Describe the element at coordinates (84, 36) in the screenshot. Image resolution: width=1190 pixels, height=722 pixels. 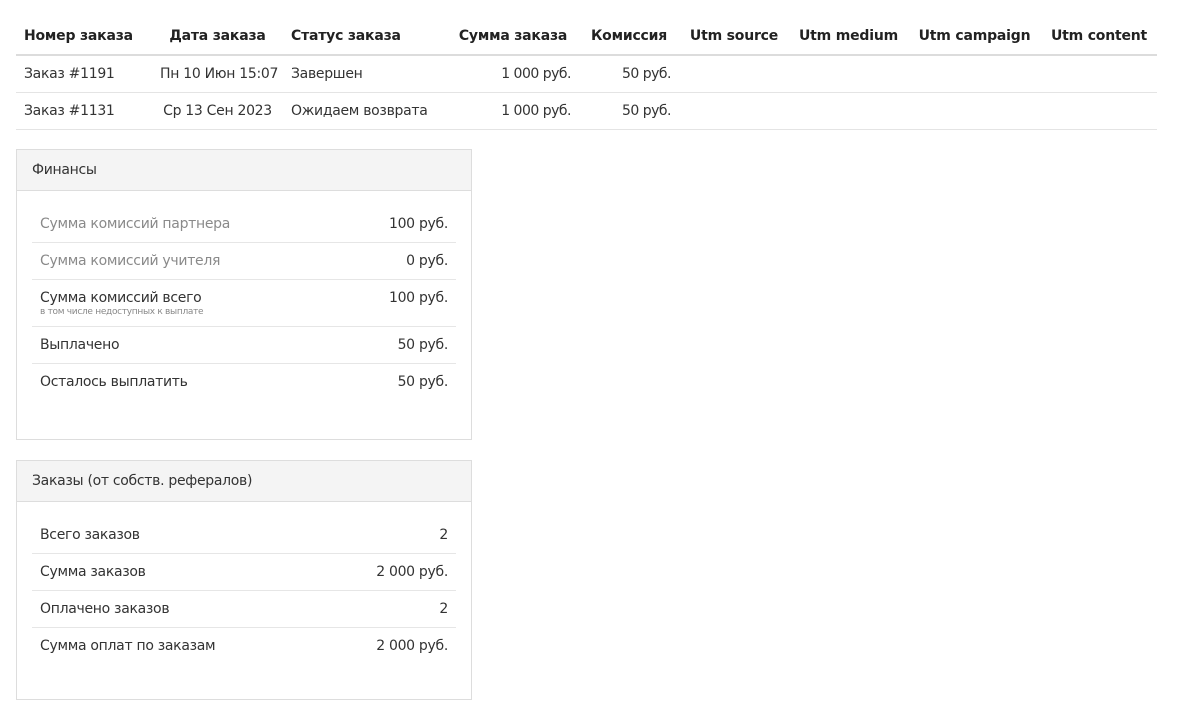
I see `col-header-order-number: Номер заказа` at that location.